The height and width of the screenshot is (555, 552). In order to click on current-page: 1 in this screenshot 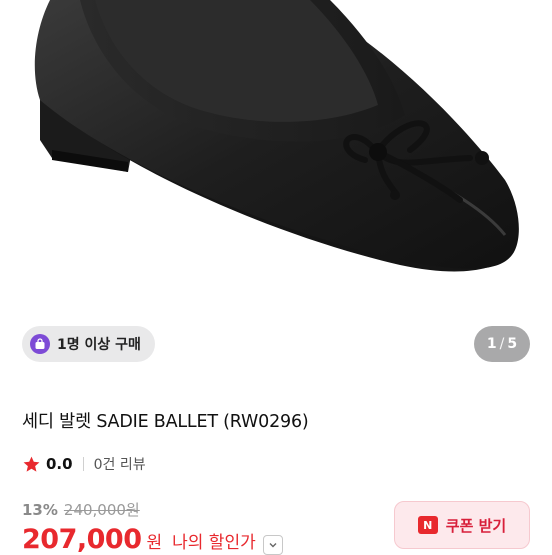, I will do `click(491, 344)`.